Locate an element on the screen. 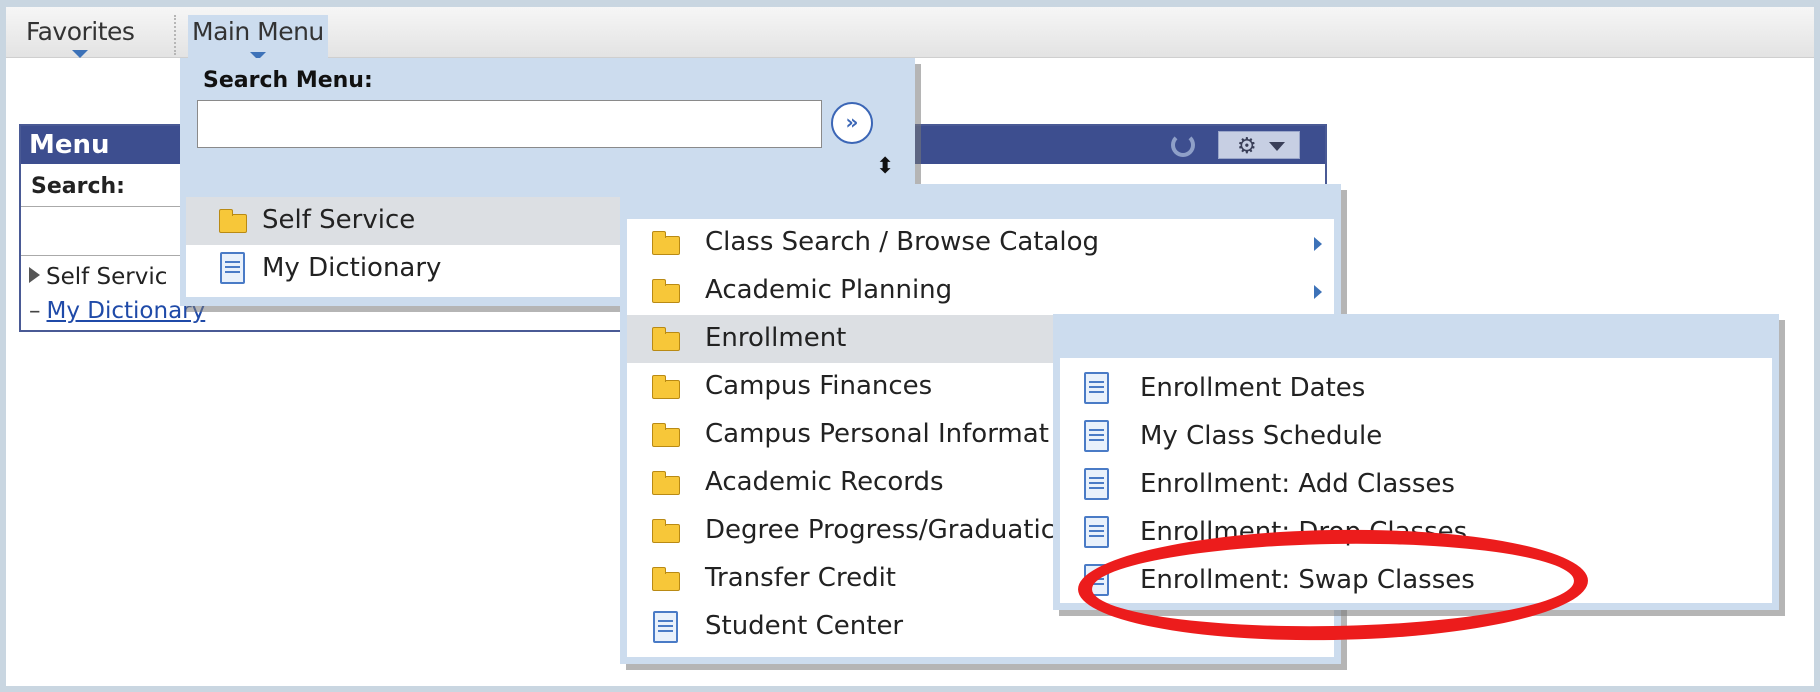 Image resolution: width=1820 pixels, height=692 pixels. search-menu-label: Search Menu: is located at coordinates (288, 80).